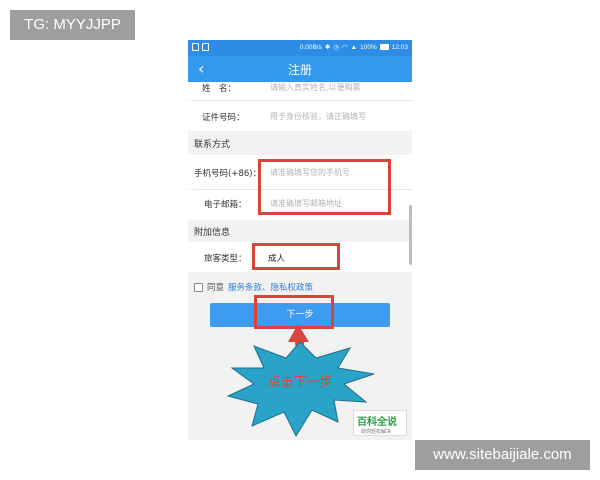 This screenshot has width=600, height=480. What do you see at coordinates (377, 422) in the screenshot?
I see `badge-title: 百科全说` at bounding box center [377, 422].